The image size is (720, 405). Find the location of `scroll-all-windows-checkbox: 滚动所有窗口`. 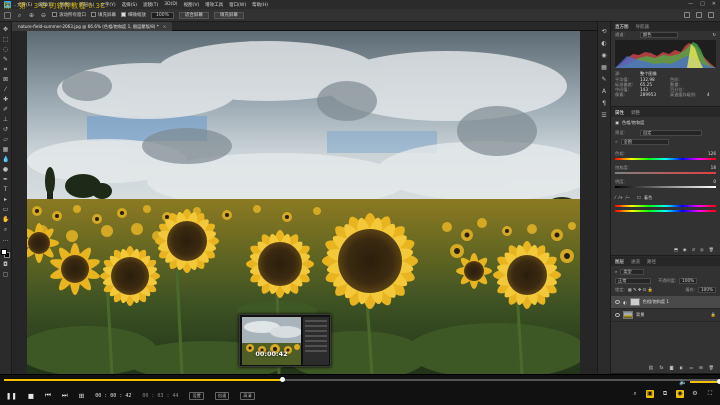

scroll-all-windows-checkbox: 滚动所有窗口 is located at coordinates (69, 15).